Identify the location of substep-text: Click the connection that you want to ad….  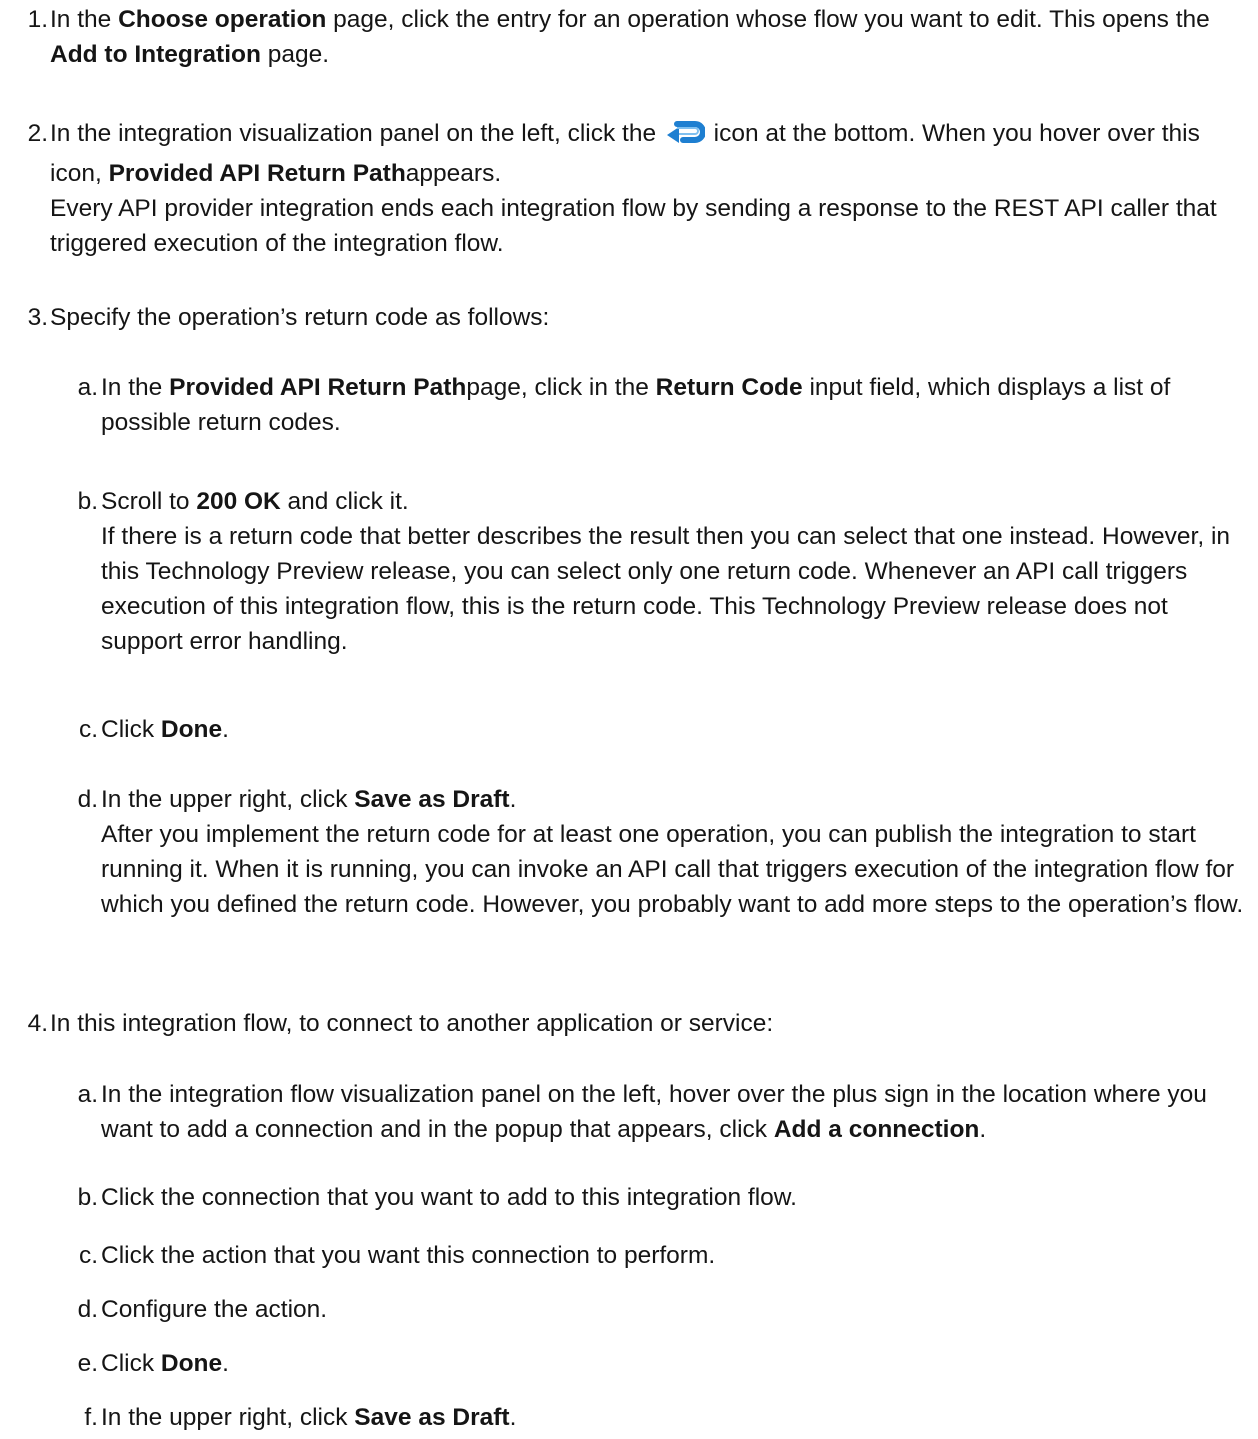
(449, 1197).